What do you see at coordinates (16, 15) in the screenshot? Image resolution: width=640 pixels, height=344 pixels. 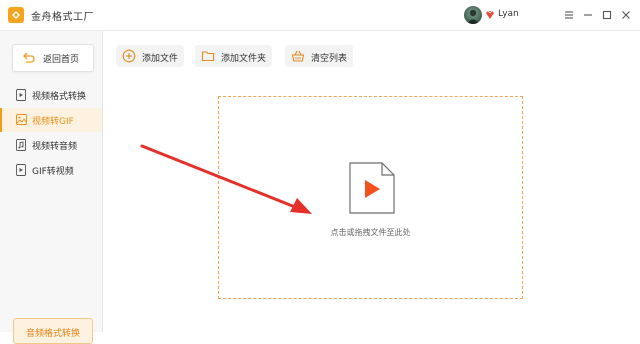 I see `app-logo-icon` at bounding box center [16, 15].